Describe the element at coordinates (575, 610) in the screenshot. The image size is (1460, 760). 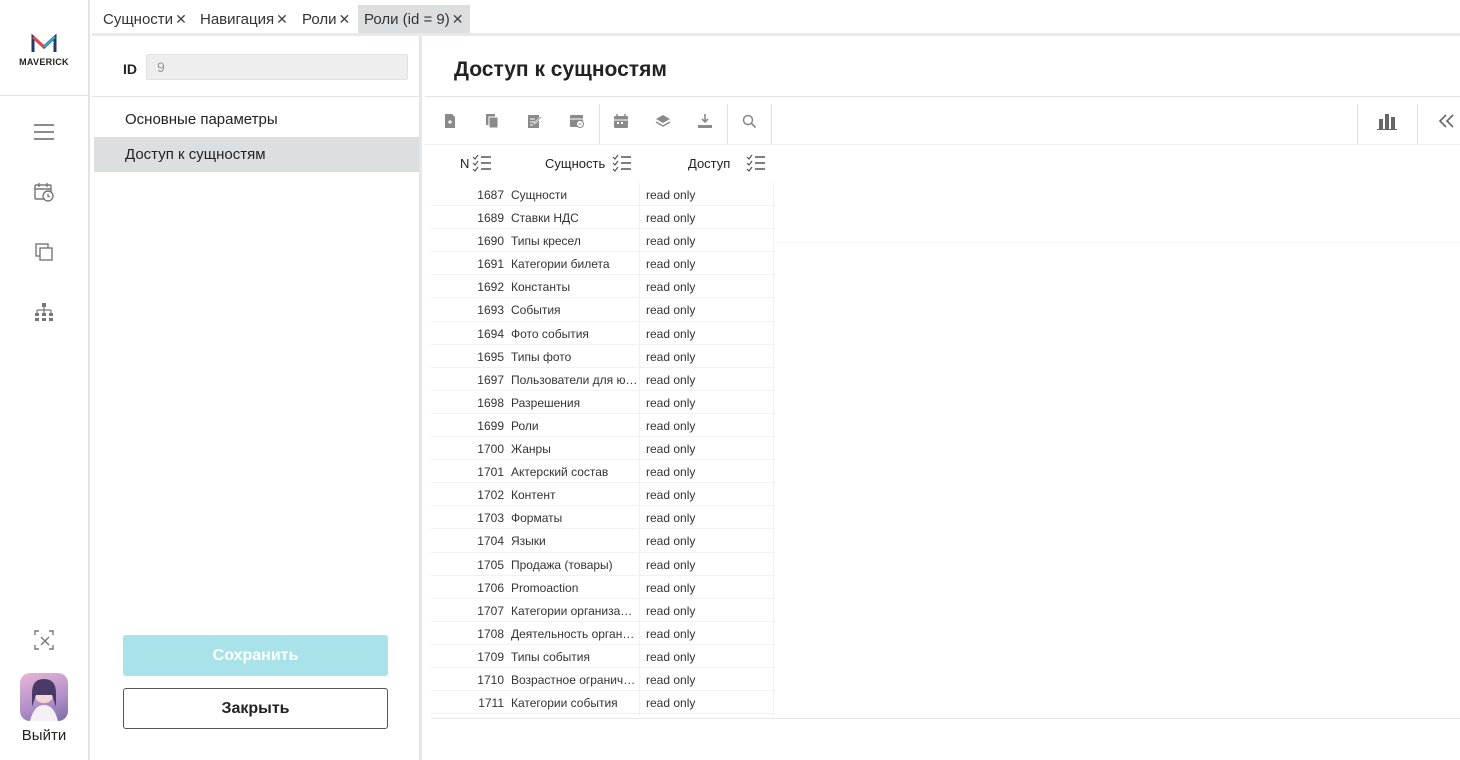
I see `row-entity: Категории организаций` at that location.